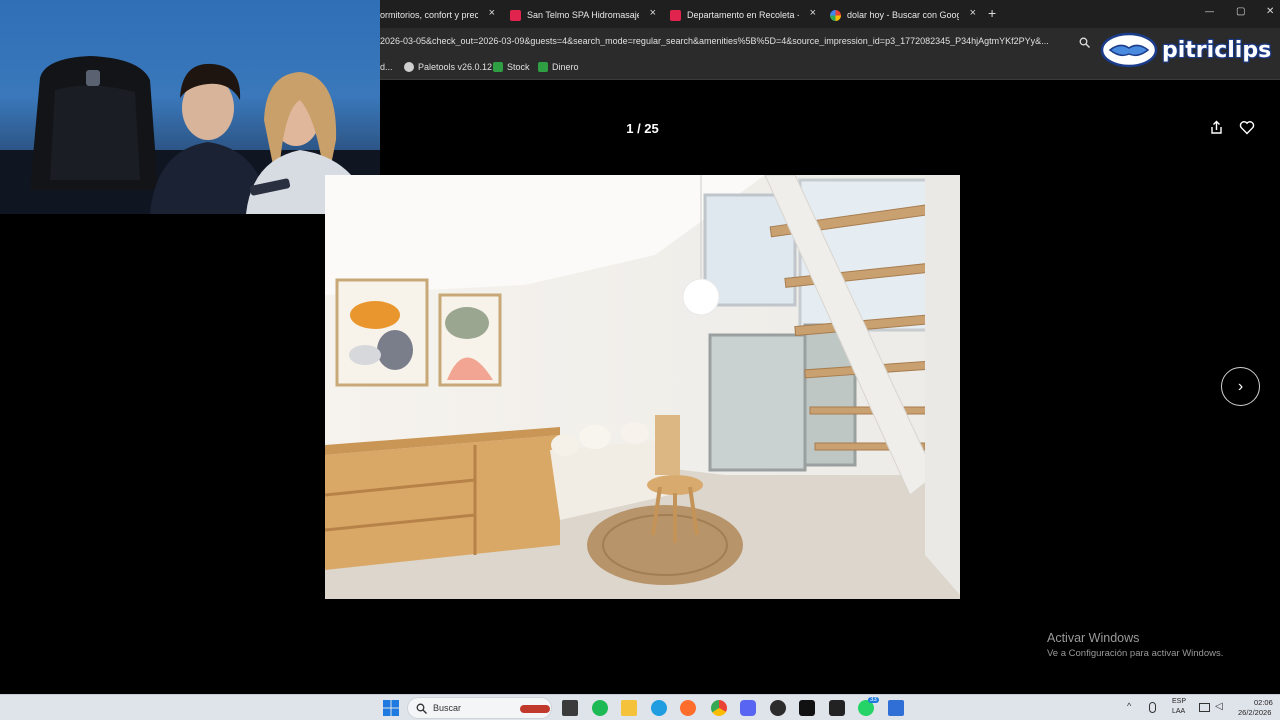 This screenshot has width=1280, height=720. Describe the element at coordinates (570, 708) in the screenshot. I see `task-view-icon` at that location.